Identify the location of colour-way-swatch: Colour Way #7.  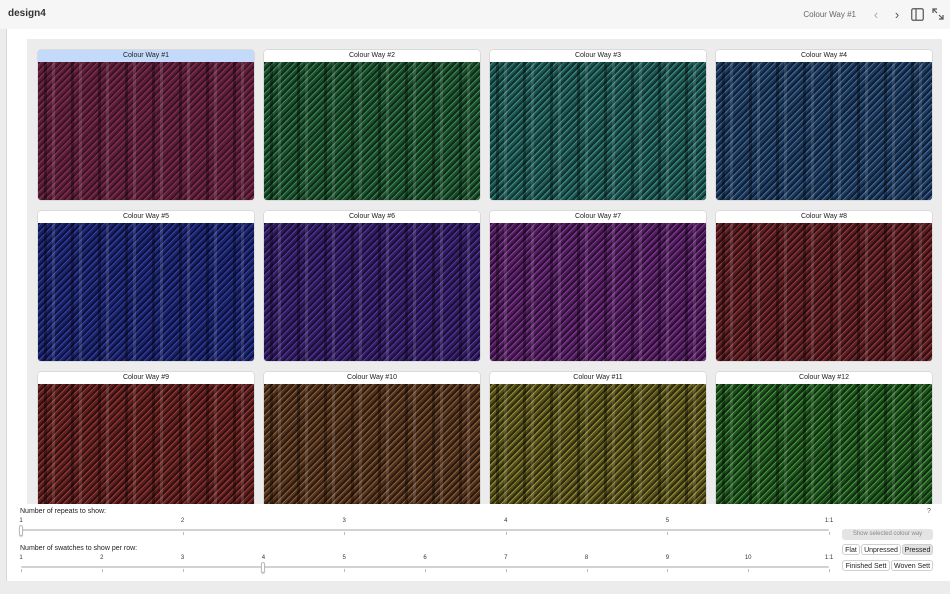
(598, 286).